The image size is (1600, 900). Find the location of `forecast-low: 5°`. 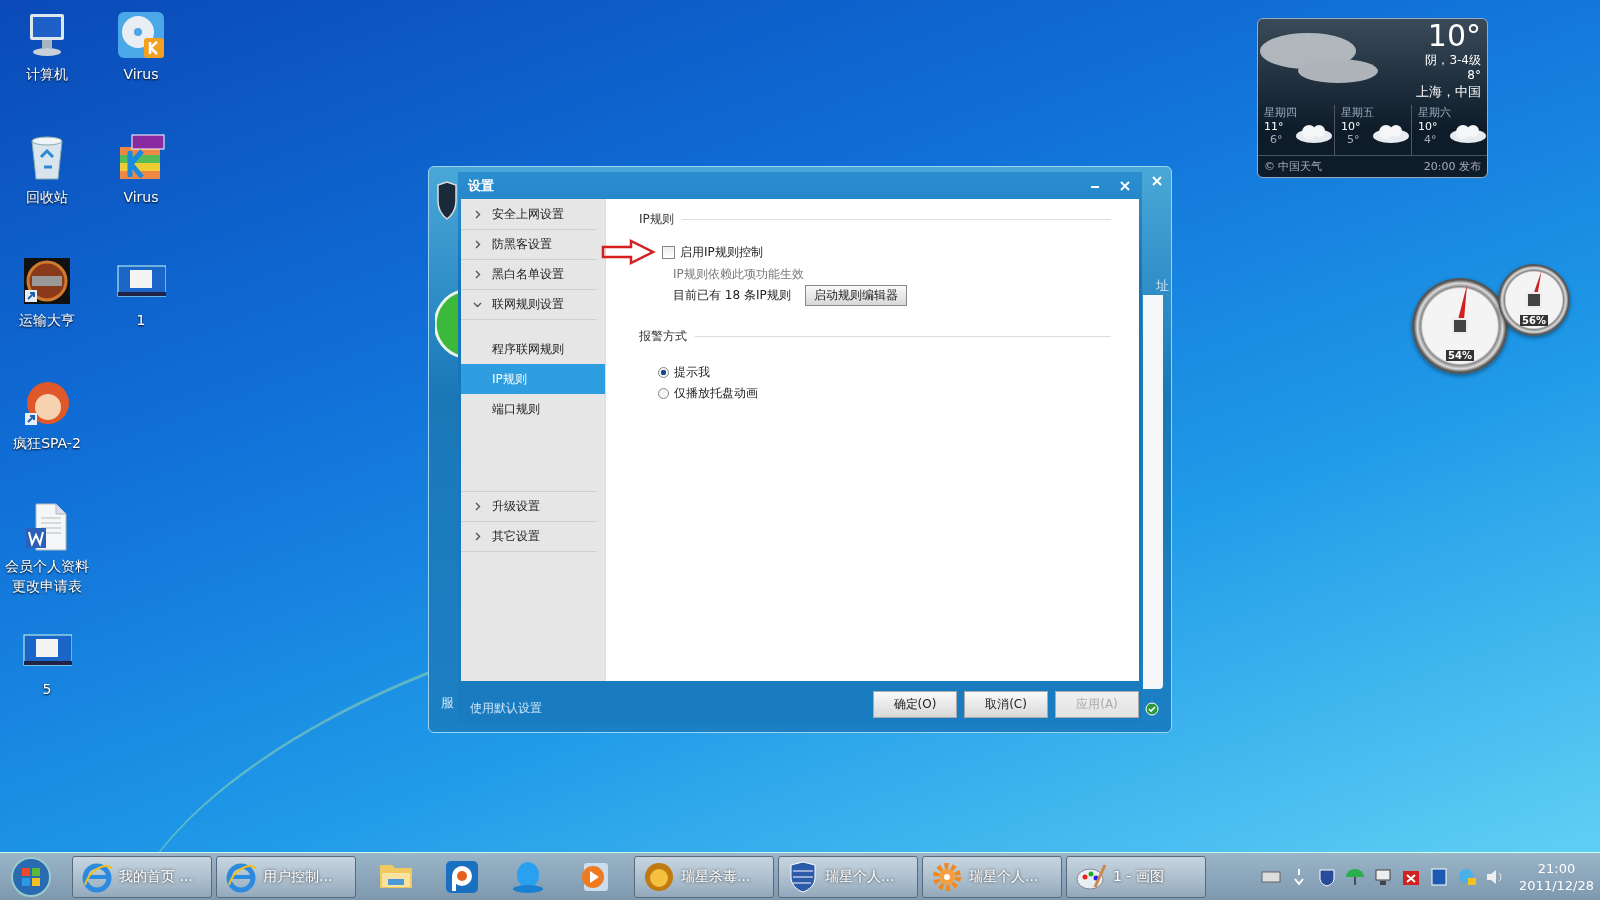

forecast-low: 5° is located at coordinates (1353, 139).